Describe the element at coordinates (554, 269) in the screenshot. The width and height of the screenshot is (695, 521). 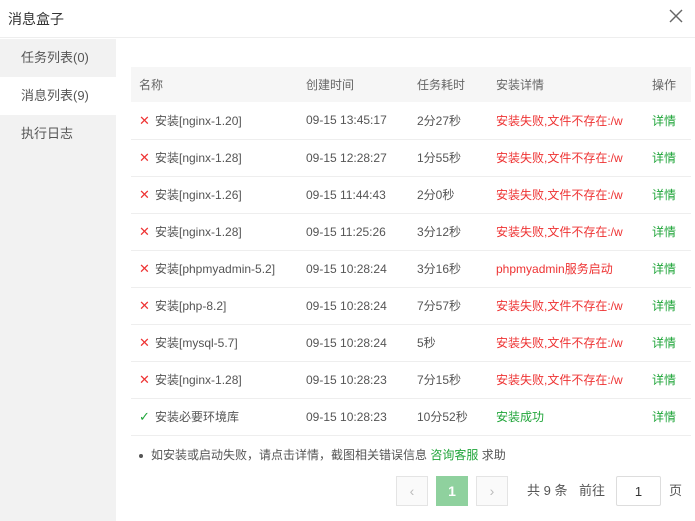
I see `cell-detail: phpmyadmin服务启动` at that location.